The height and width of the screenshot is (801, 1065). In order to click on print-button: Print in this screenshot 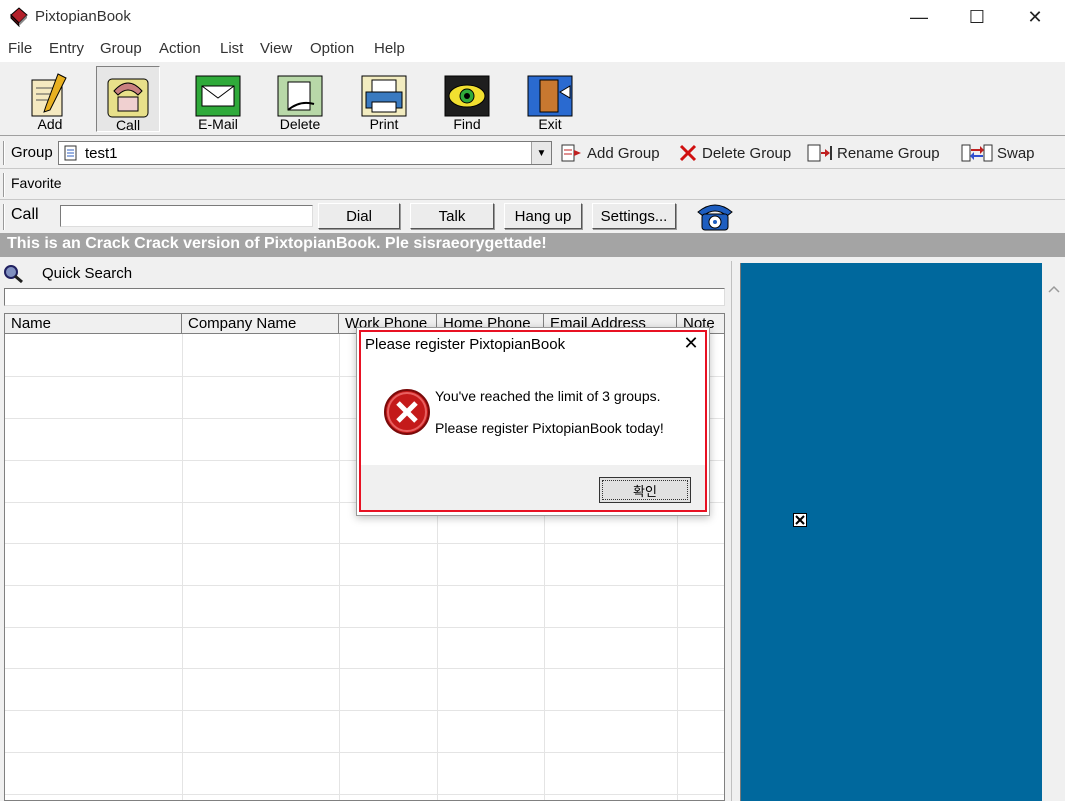, I will do `click(384, 99)`.